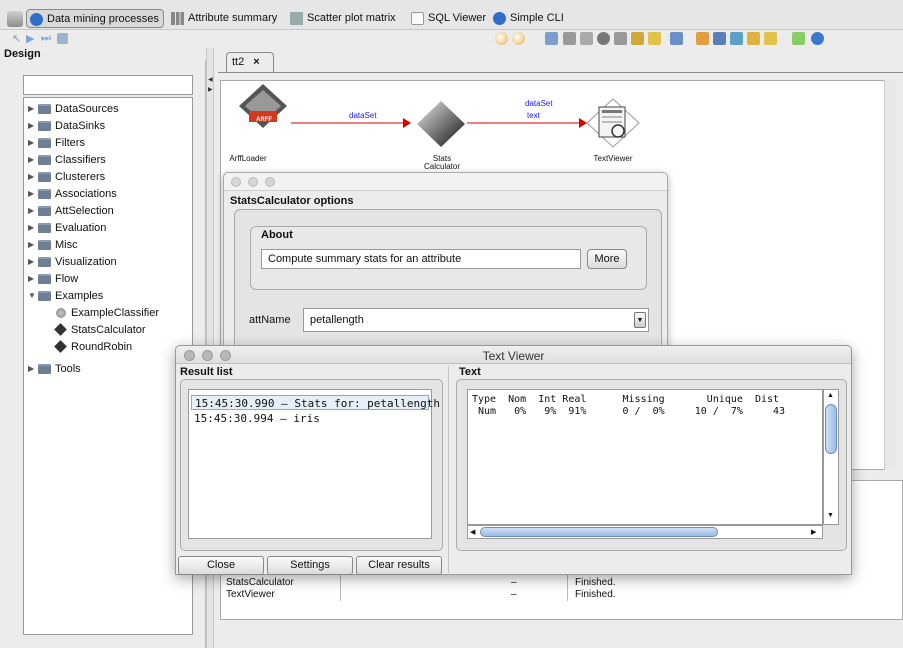 Image resolution: width=903 pixels, height=648 pixels. What do you see at coordinates (798, 38) in the screenshot?
I see `preferences-icon` at bounding box center [798, 38].